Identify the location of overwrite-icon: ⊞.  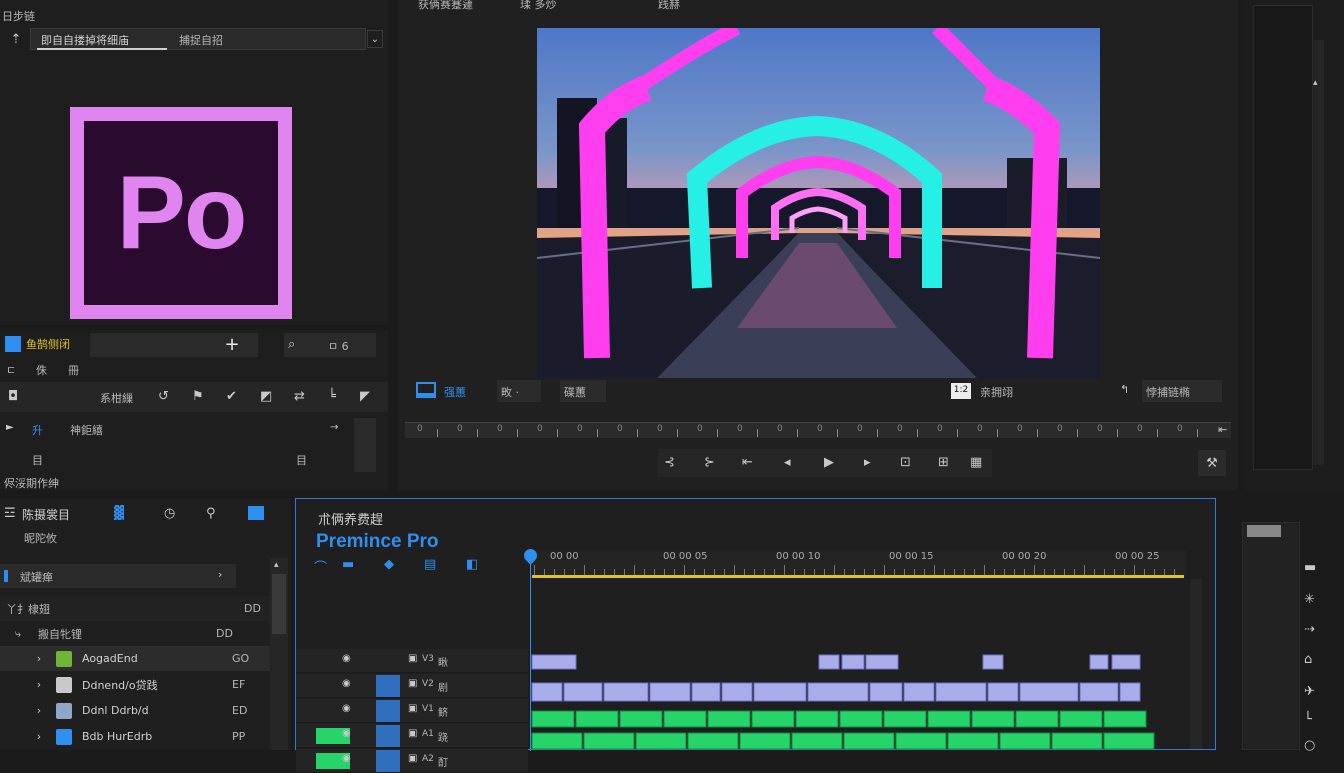
(943, 462).